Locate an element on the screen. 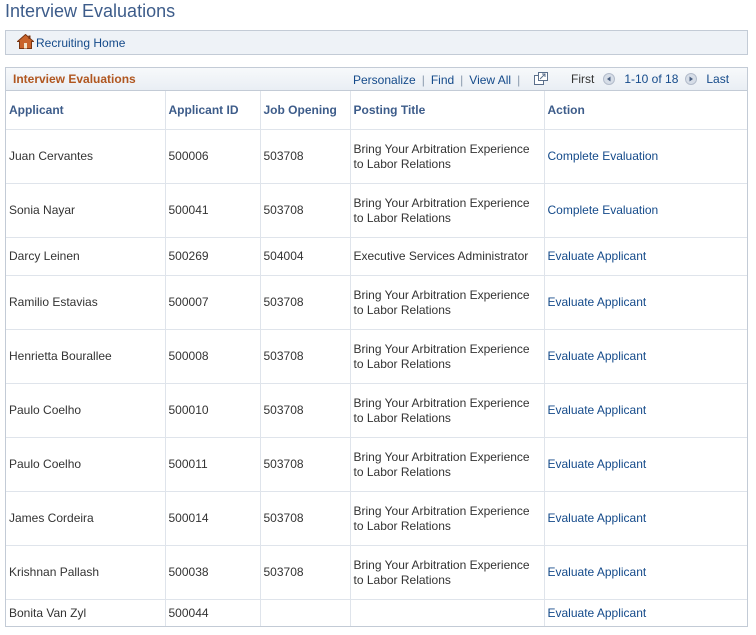  arrow-right-icon is located at coordinates (691, 79).